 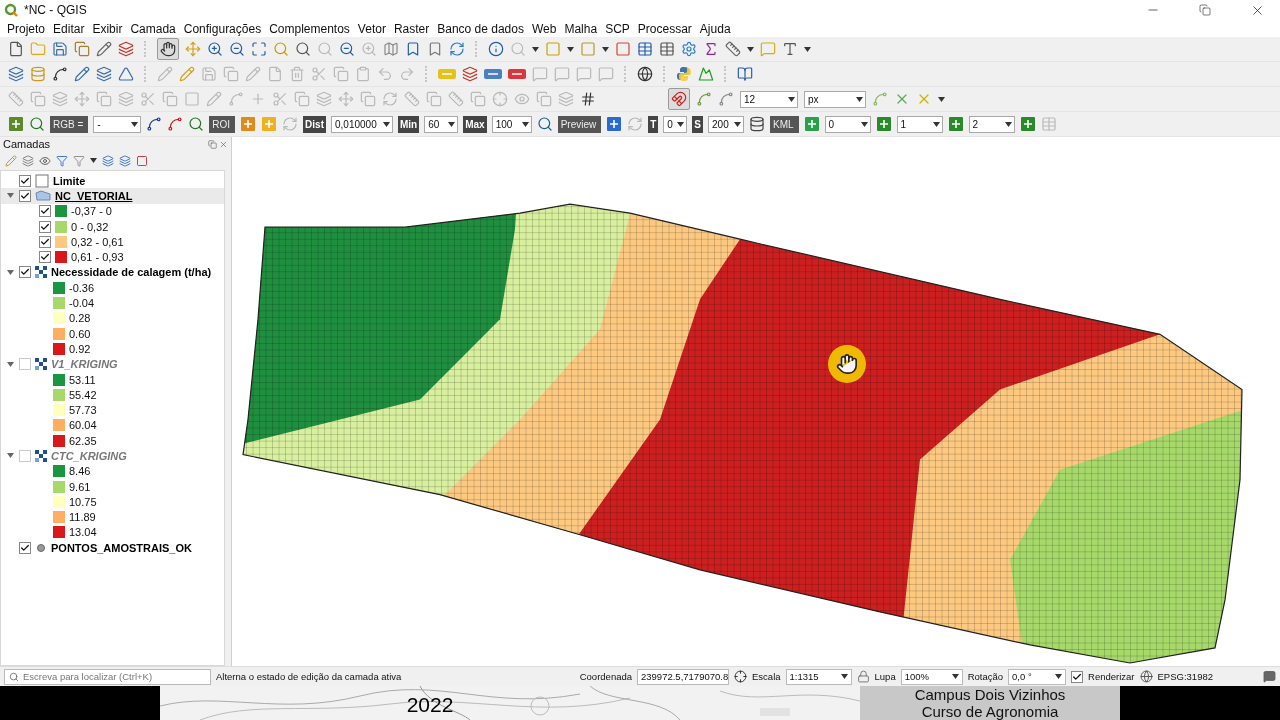 I want to click on band-spinbox: 1, so click(x=919, y=124).